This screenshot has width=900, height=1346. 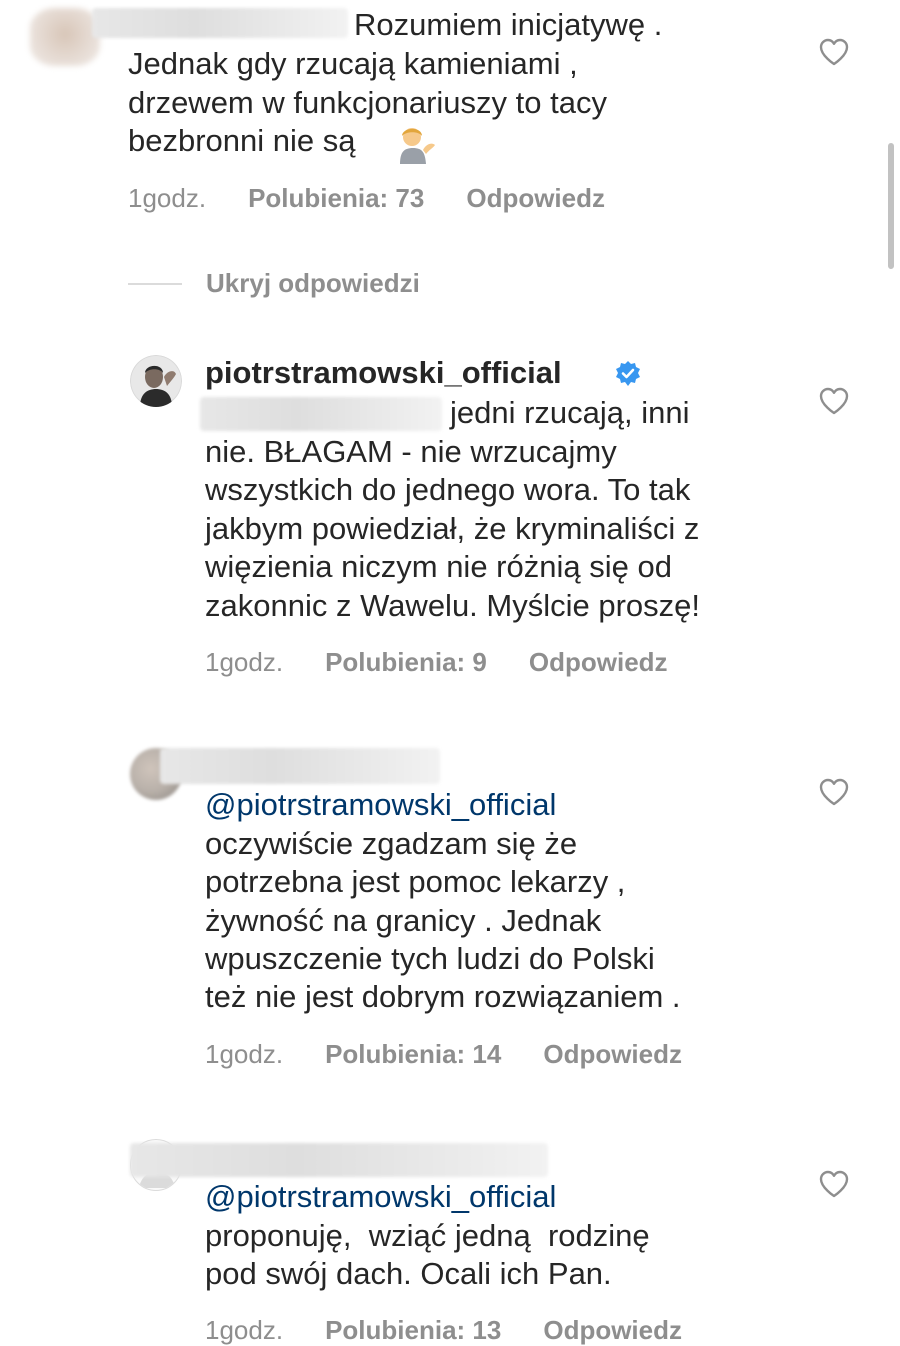 I want to click on likes-count-button: Polubienia: 73, so click(x=336, y=198).